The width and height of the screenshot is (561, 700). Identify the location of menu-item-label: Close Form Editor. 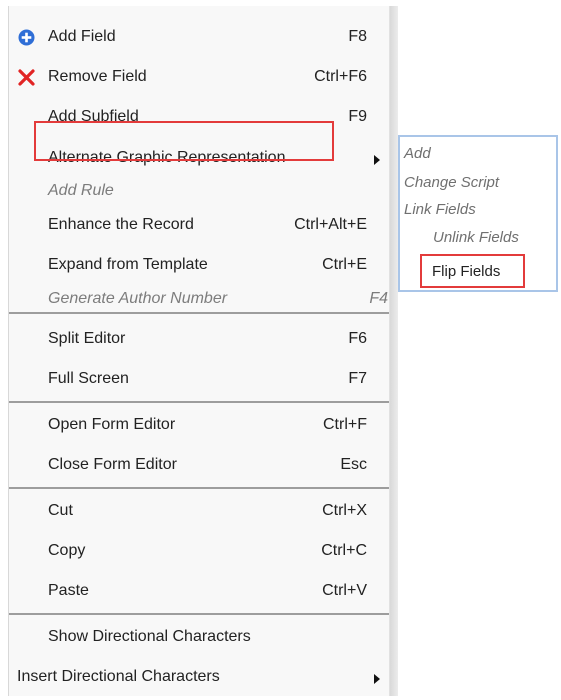
(112, 464).